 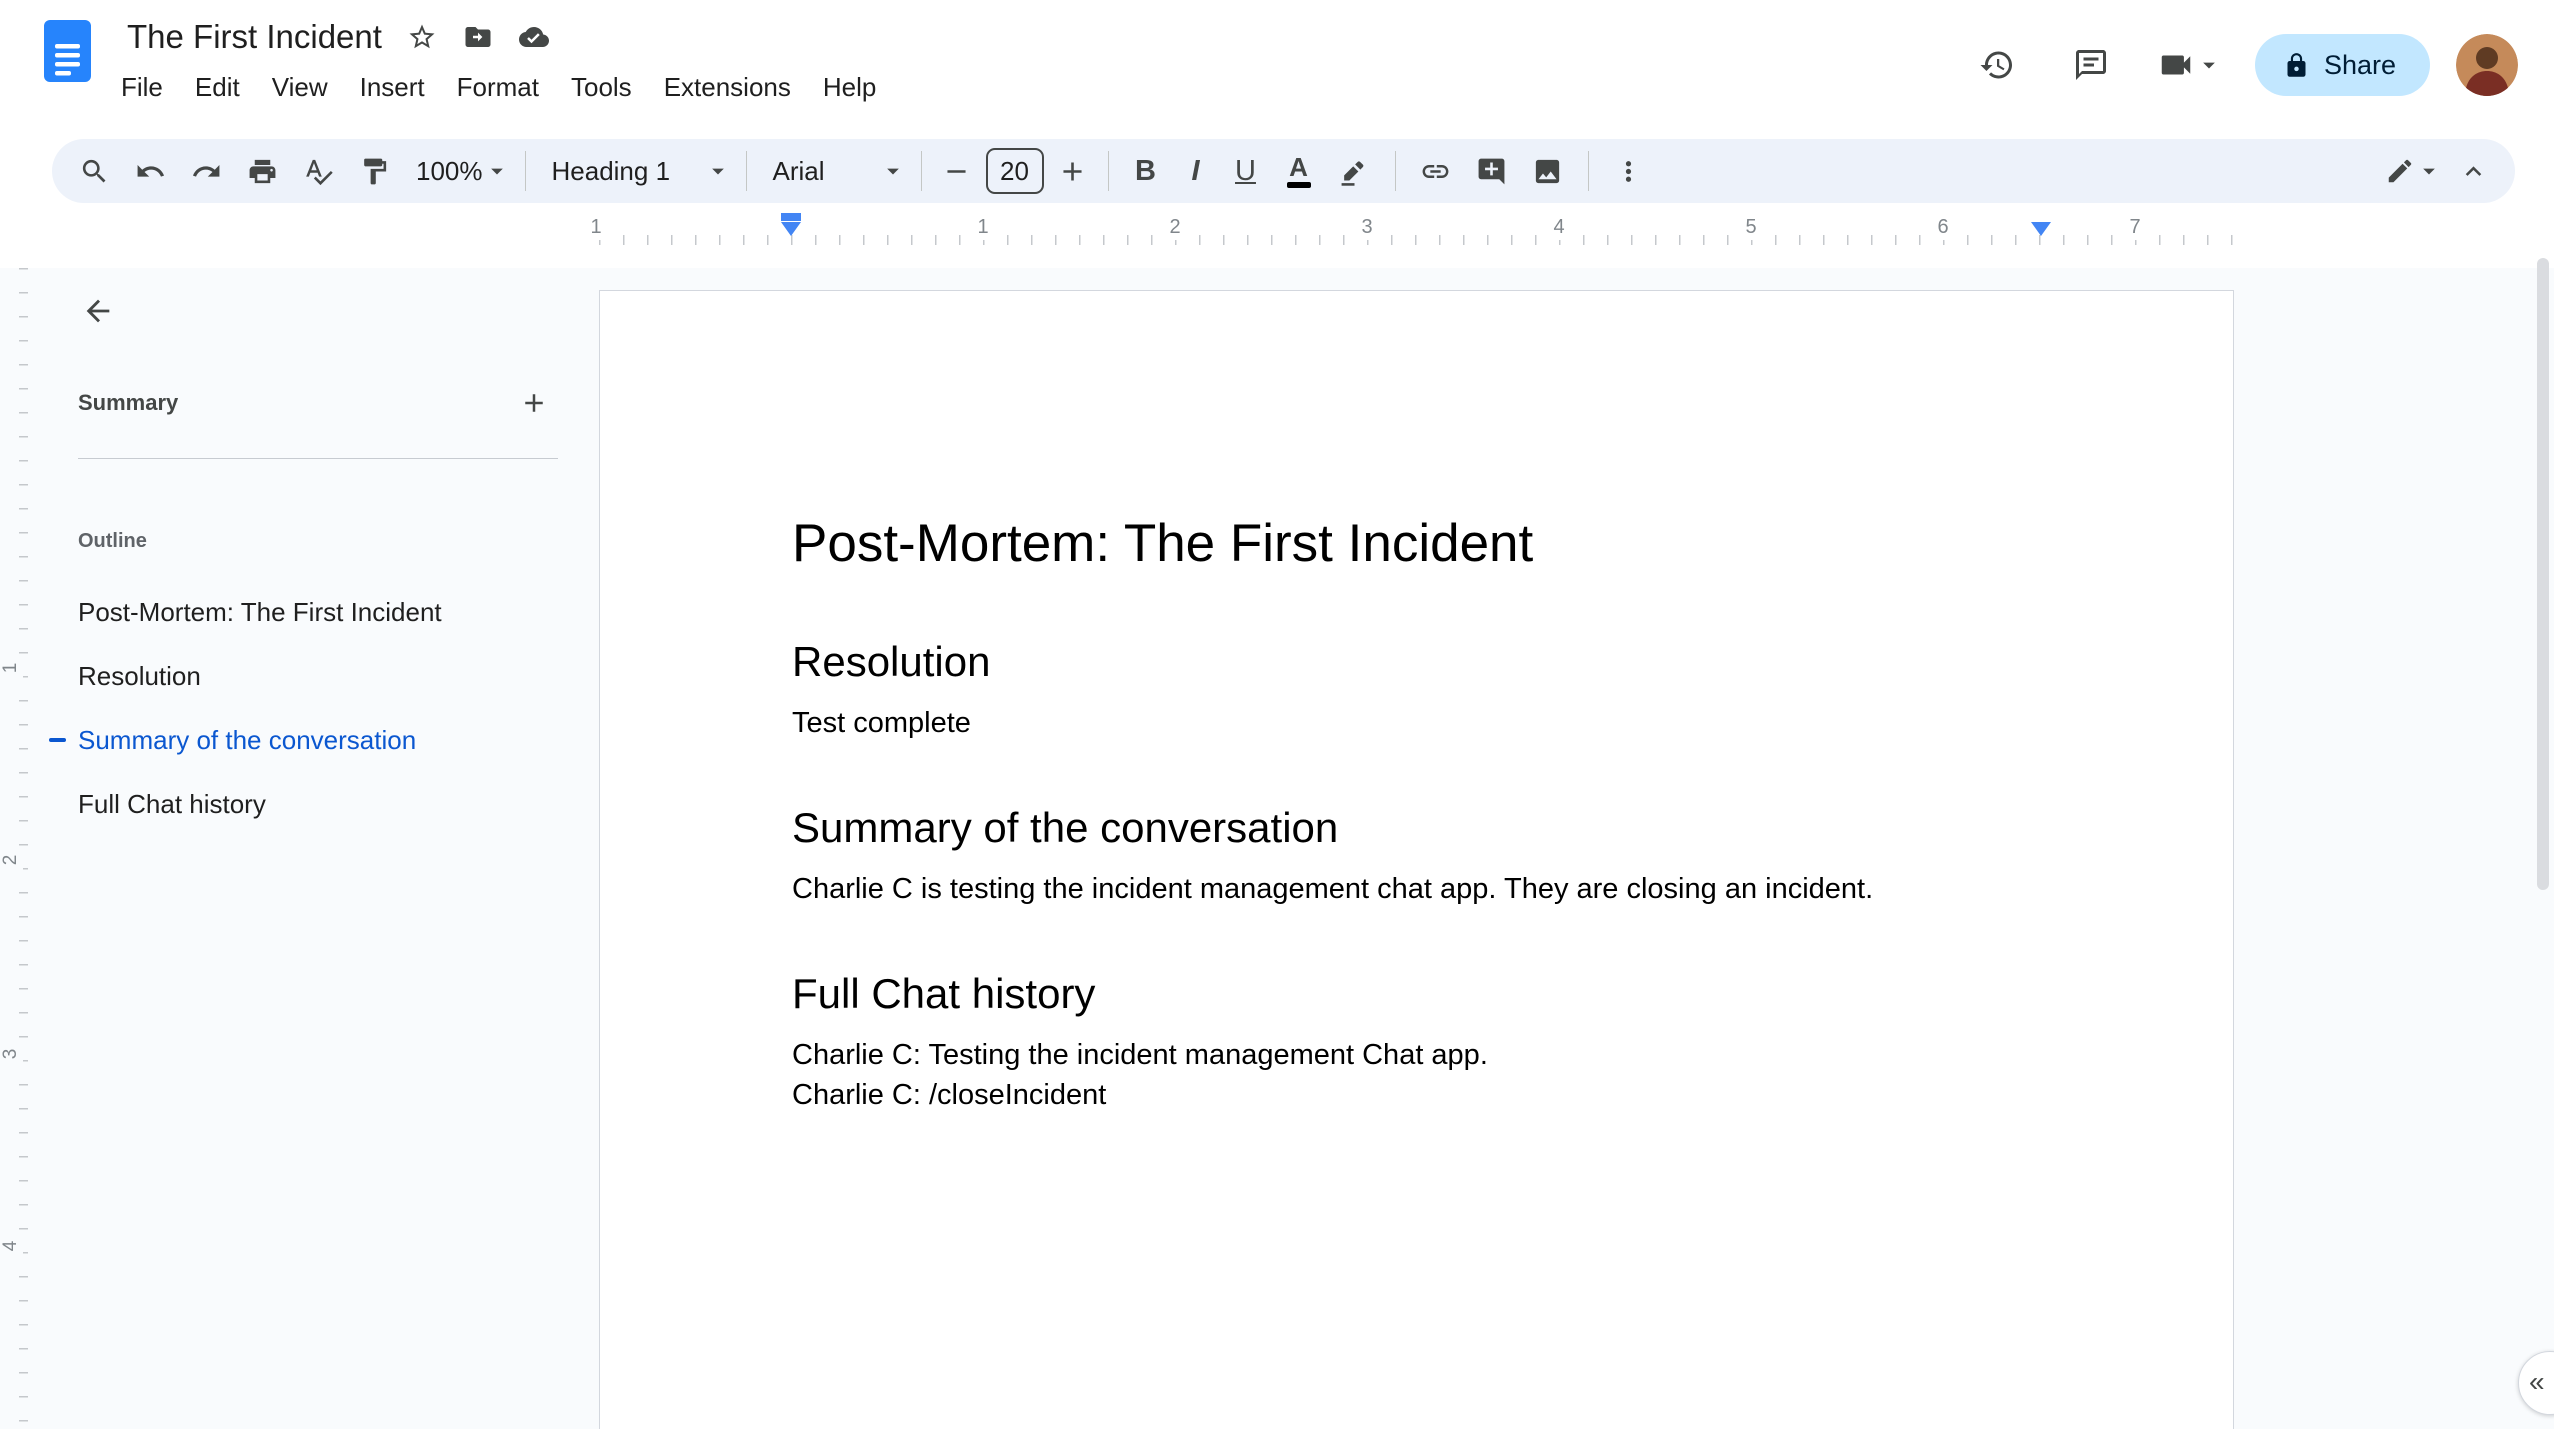 I want to click on hide-menus-button, so click(x=2473, y=171).